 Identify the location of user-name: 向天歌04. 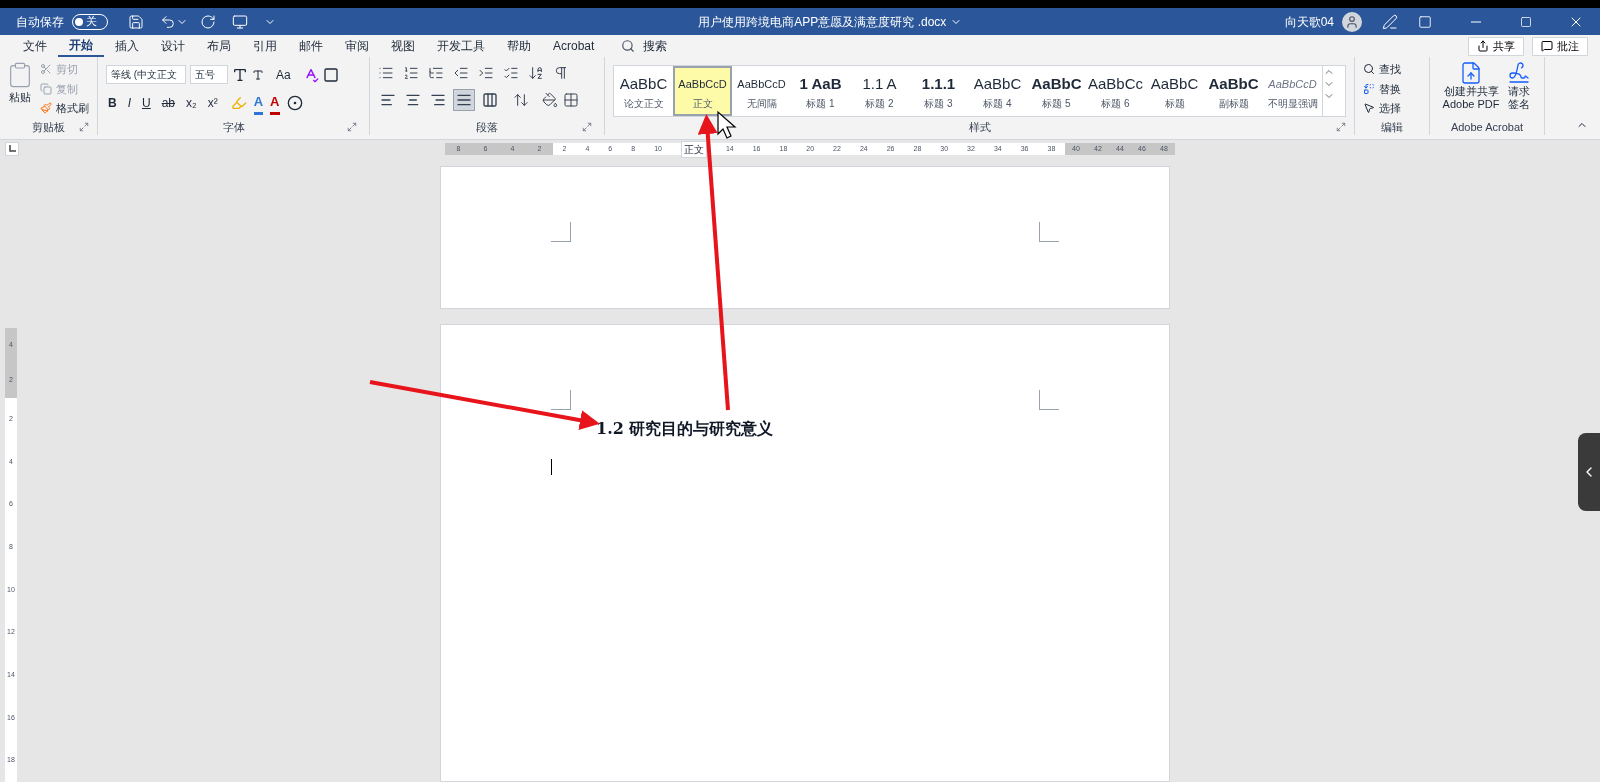
(1309, 22).